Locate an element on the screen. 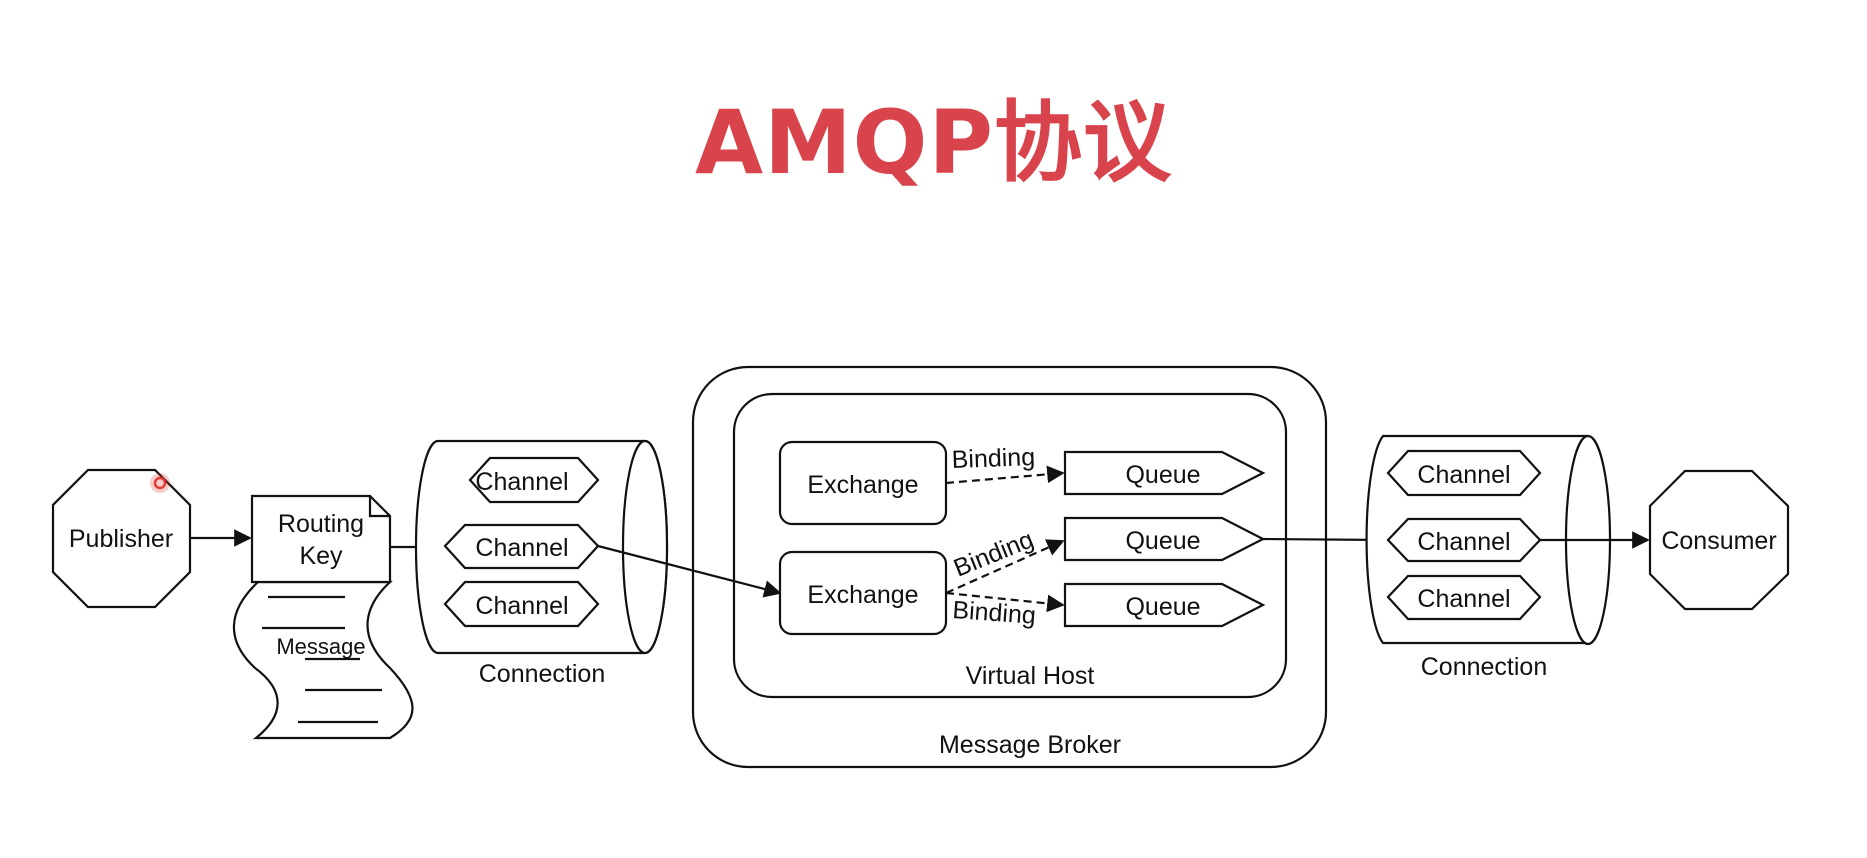 This screenshot has width=1867, height=858. consumer-label: Consumer is located at coordinates (1718, 541).